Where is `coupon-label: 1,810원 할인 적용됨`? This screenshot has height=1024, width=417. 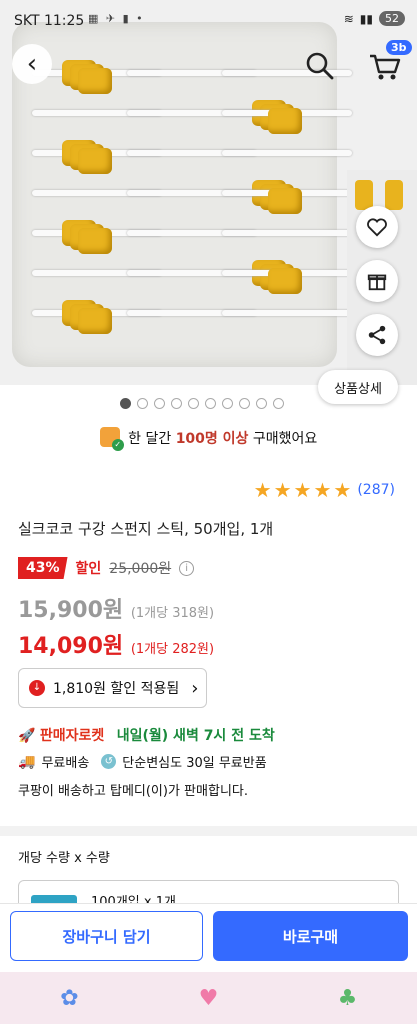
coupon-label: 1,810원 할인 적용됨 is located at coordinates (116, 689).